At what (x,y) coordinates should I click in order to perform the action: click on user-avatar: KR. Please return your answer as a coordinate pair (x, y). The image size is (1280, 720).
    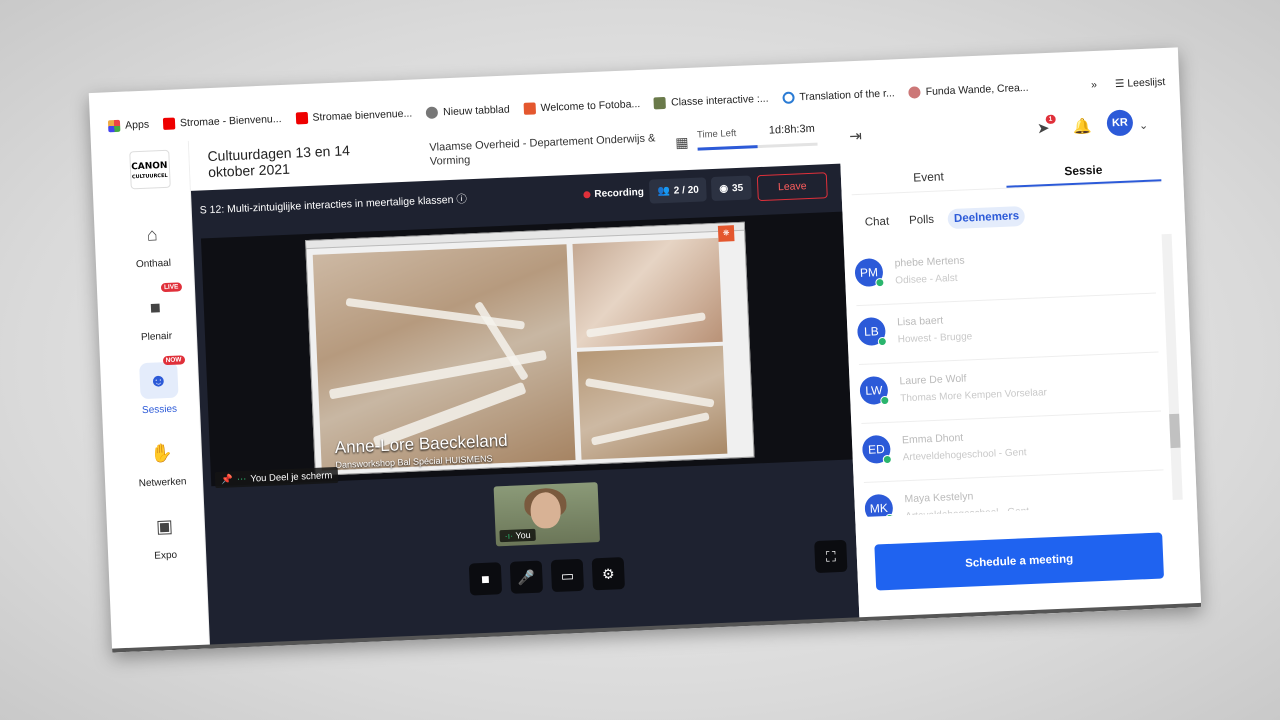
    Looking at the image, I should click on (1120, 123).